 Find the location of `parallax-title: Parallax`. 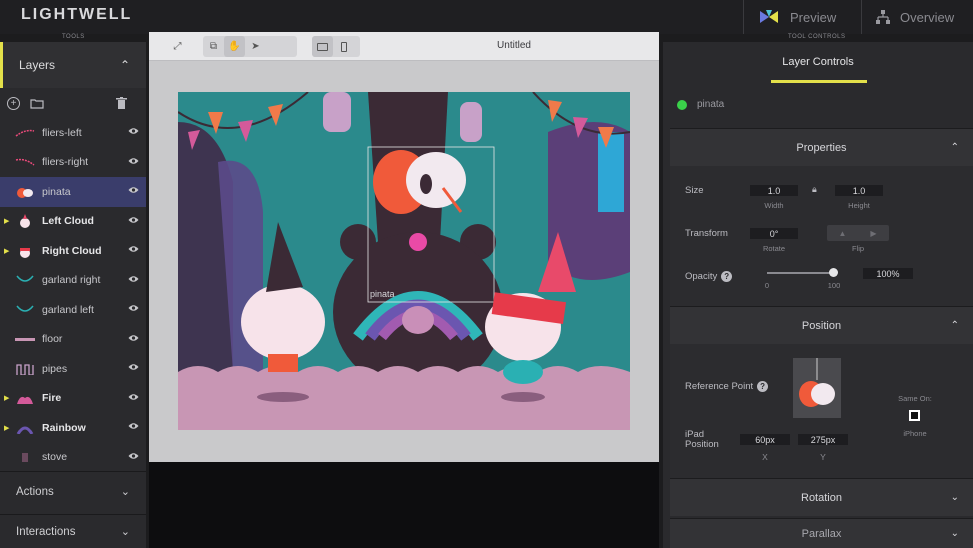

parallax-title: Parallax is located at coordinates (821, 533).